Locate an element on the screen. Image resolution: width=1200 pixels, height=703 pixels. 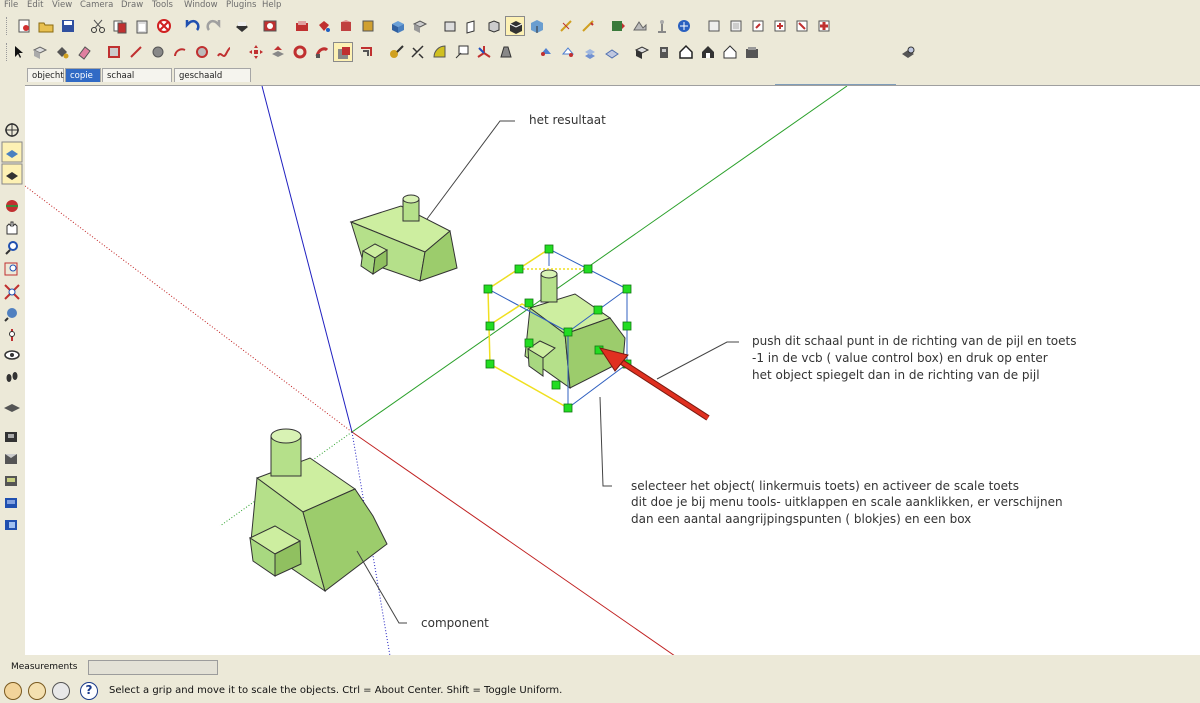
scaled-object is located at coordinates (575, 329).